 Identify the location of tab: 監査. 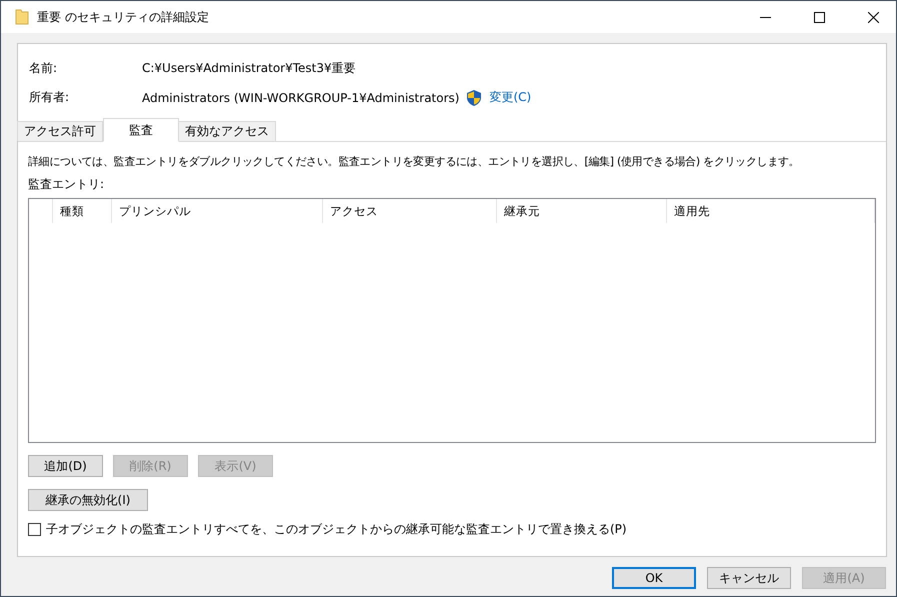
(141, 130).